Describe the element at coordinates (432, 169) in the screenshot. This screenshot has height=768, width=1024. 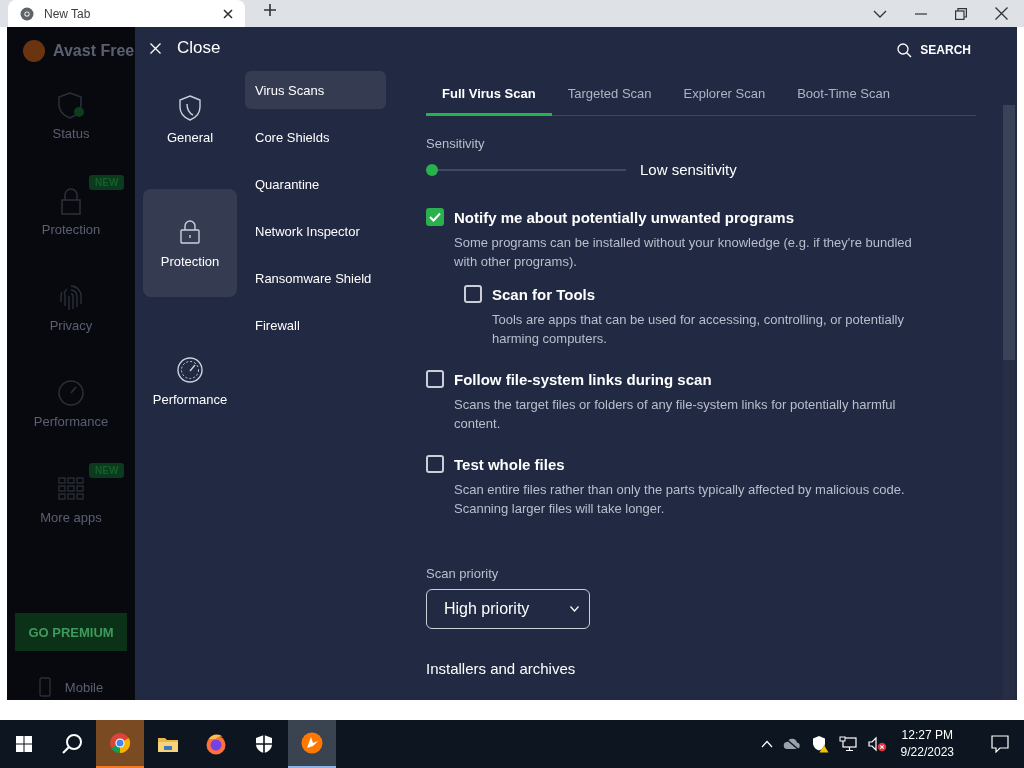
I see `slider-thumb` at that location.